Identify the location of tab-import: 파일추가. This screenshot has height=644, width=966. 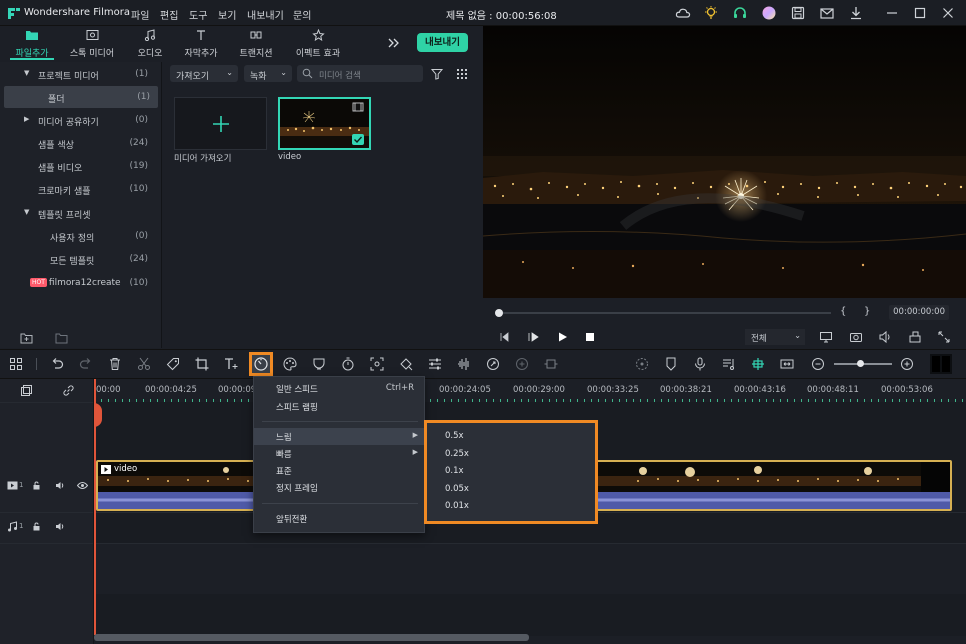
(32, 44).